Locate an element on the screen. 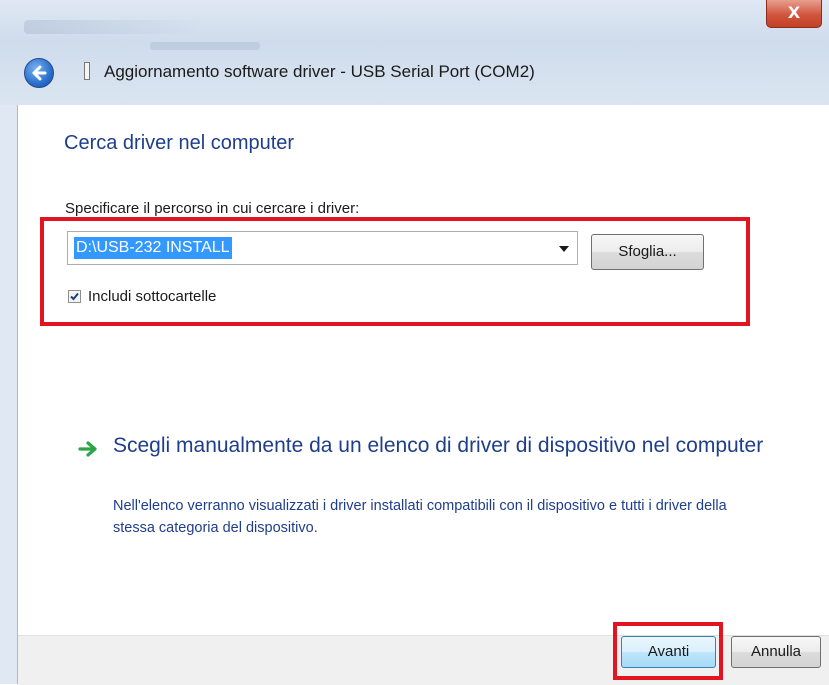 The width and height of the screenshot is (829, 685). back-button is located at coordinates (39, 73).